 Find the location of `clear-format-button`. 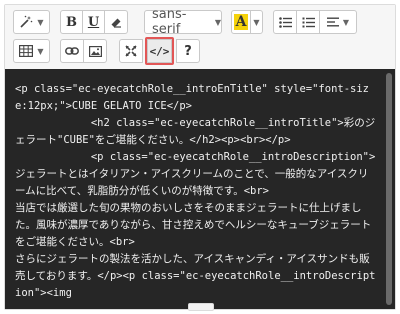

clear-format-button is located at coordinates (116, 22).